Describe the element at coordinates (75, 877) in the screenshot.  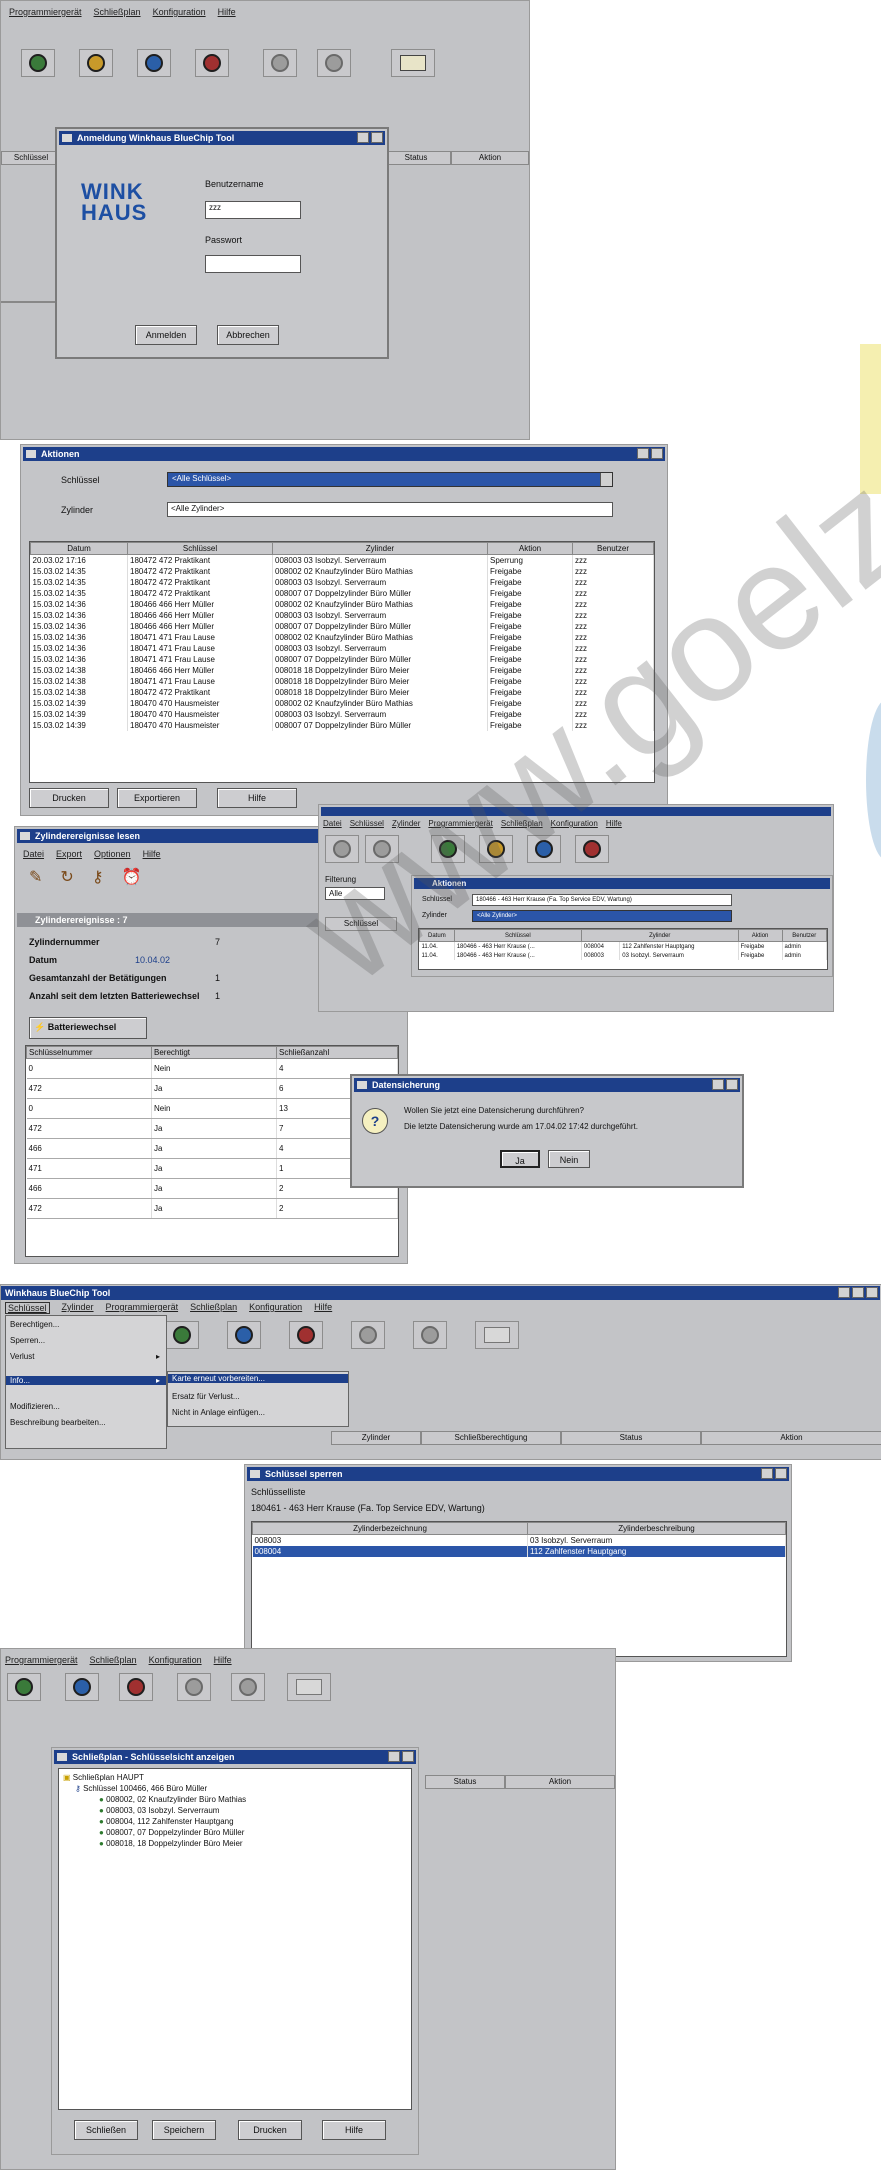
I see `refresh-icon: ↻` at that location.